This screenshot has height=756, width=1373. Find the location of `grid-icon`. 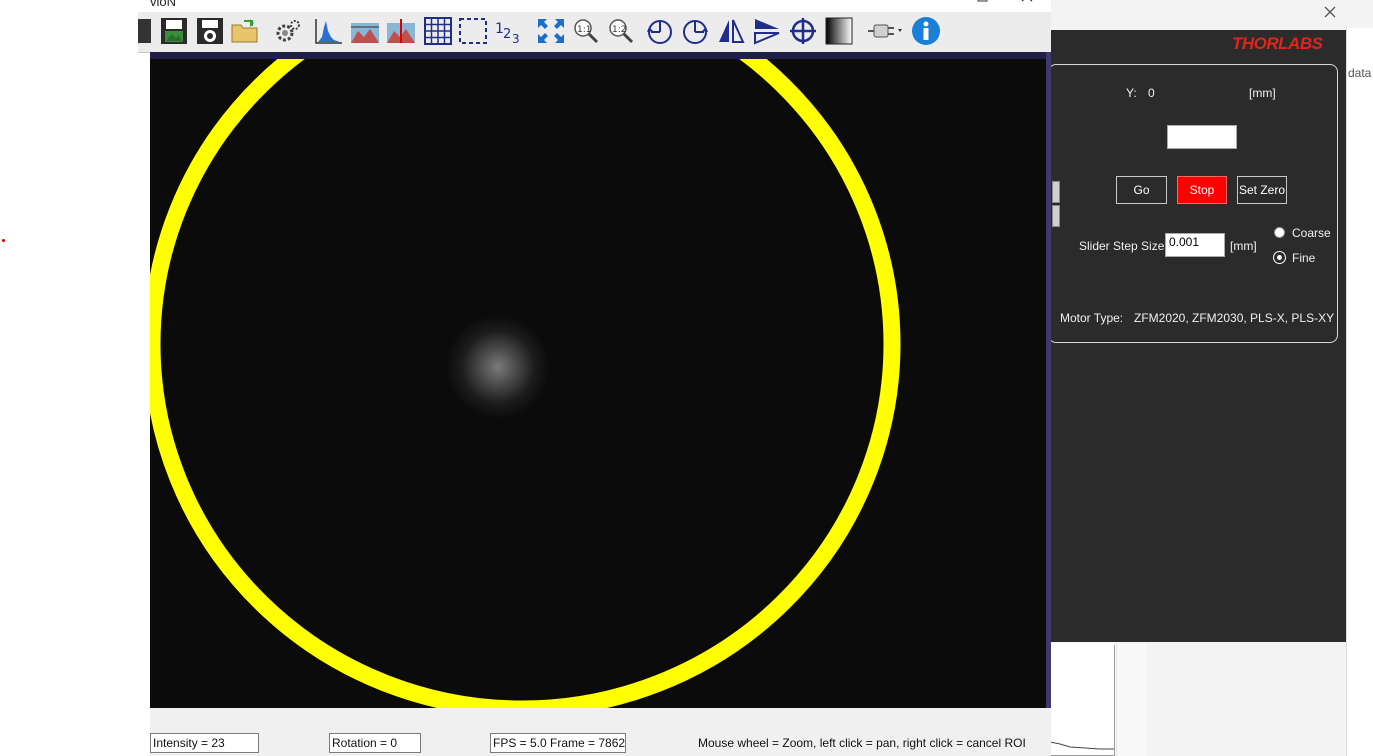

grid-icon is located at coordinates (438, 31).